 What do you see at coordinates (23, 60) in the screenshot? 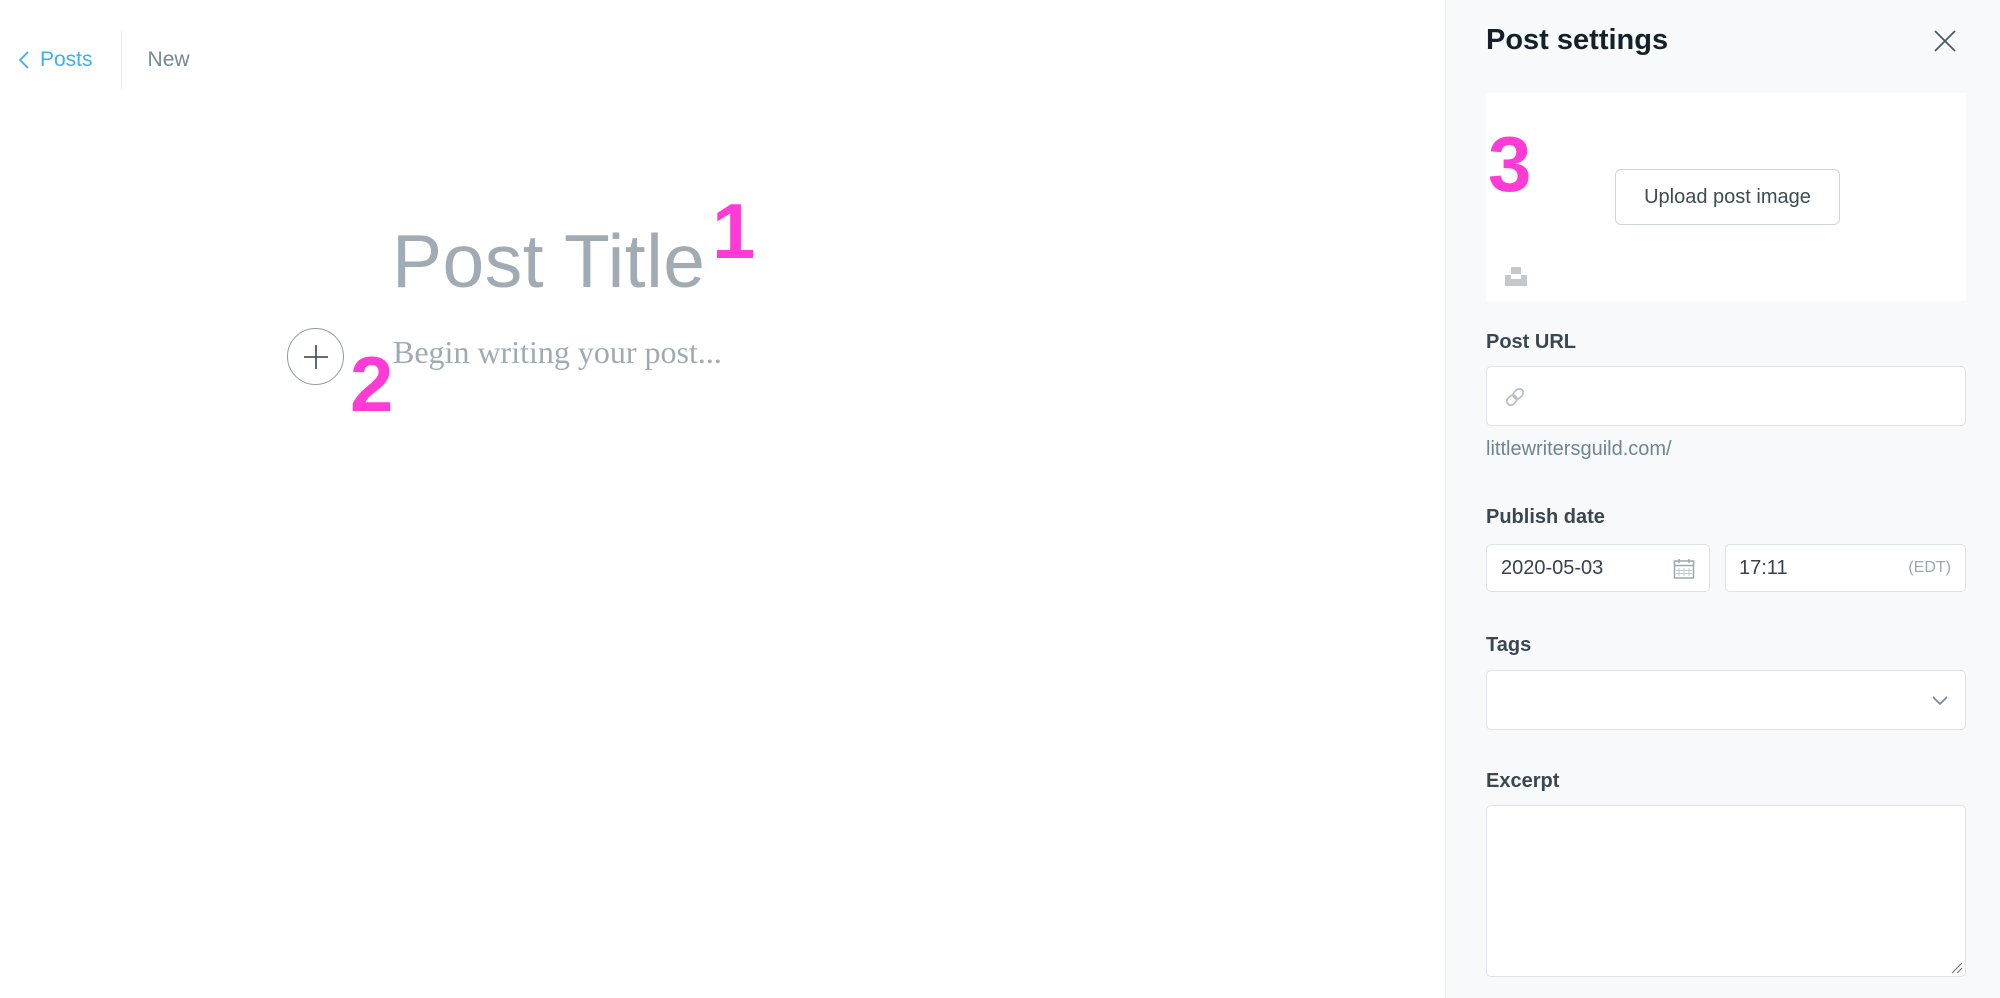
I see `chevron-left-icon` at bounding box center [23, 60].